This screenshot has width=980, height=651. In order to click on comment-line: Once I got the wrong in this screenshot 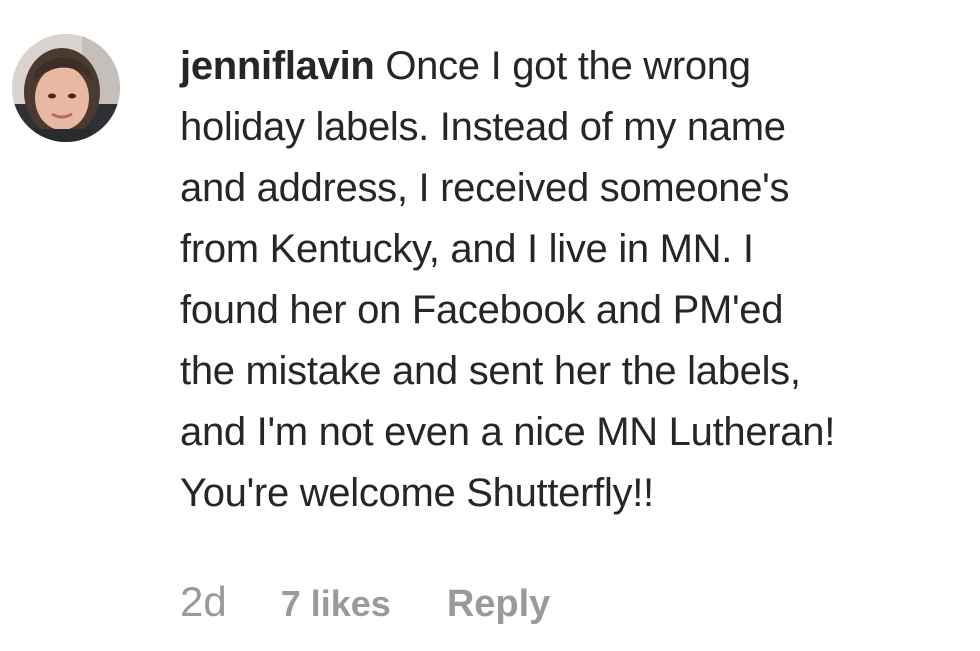, I will do `click(568, 66)`.